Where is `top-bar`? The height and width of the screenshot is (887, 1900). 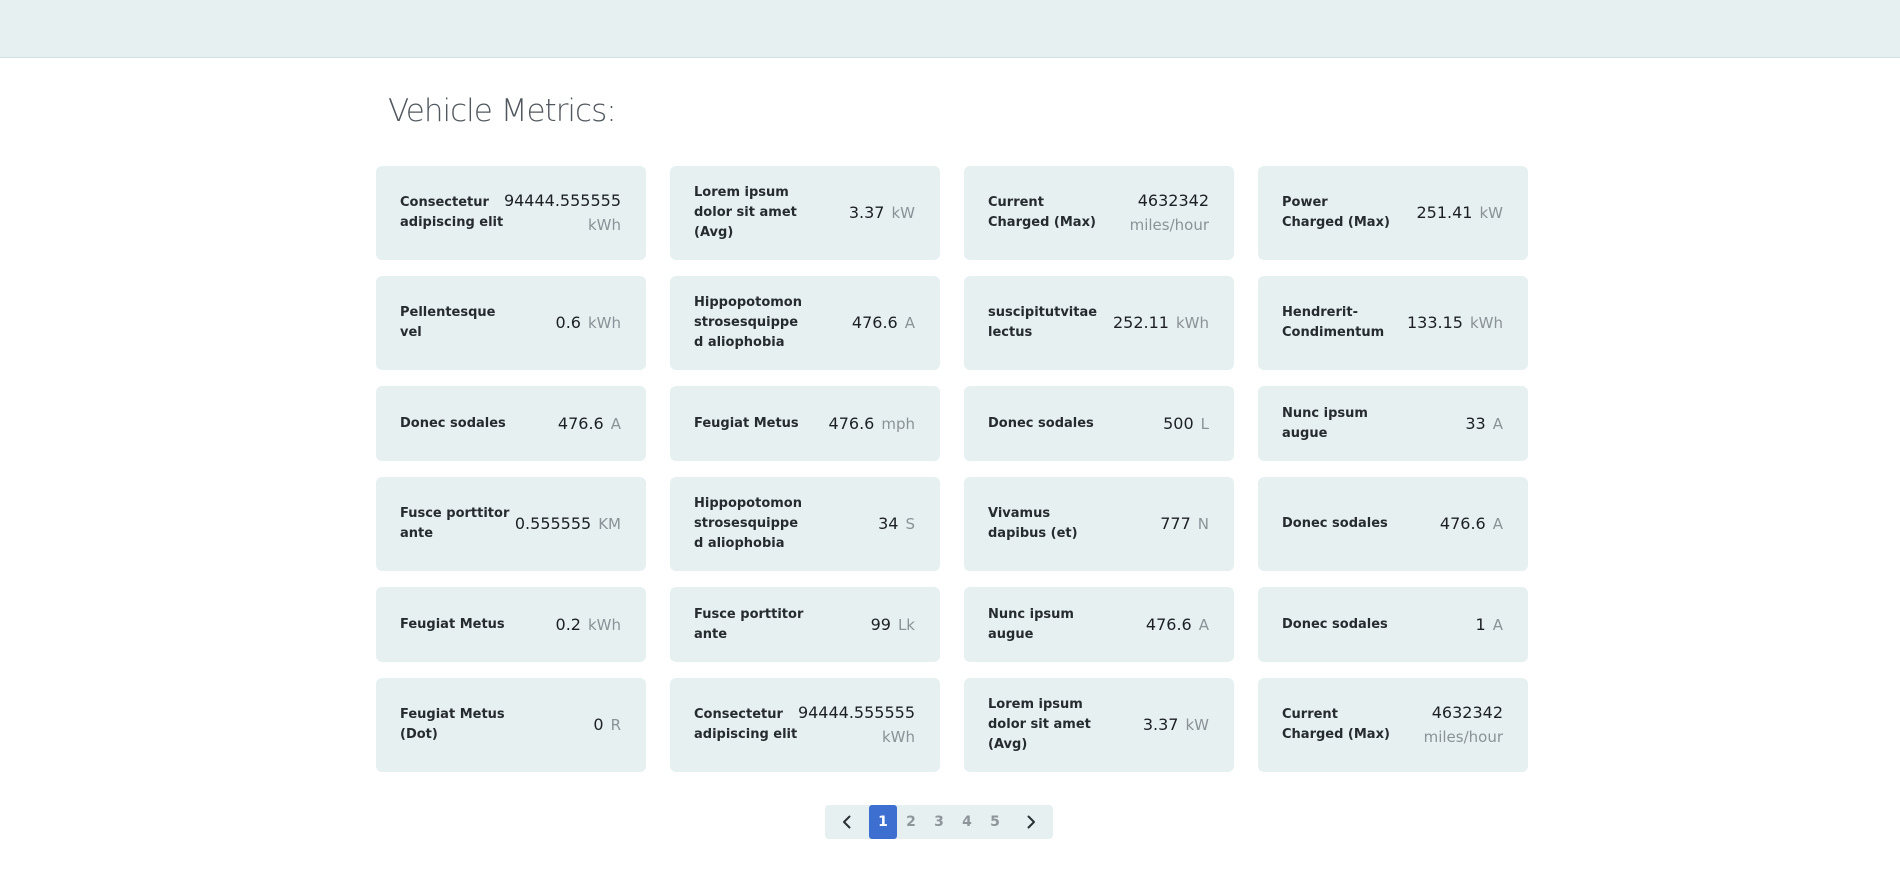
top-bar is located at coordinates (950, 29).